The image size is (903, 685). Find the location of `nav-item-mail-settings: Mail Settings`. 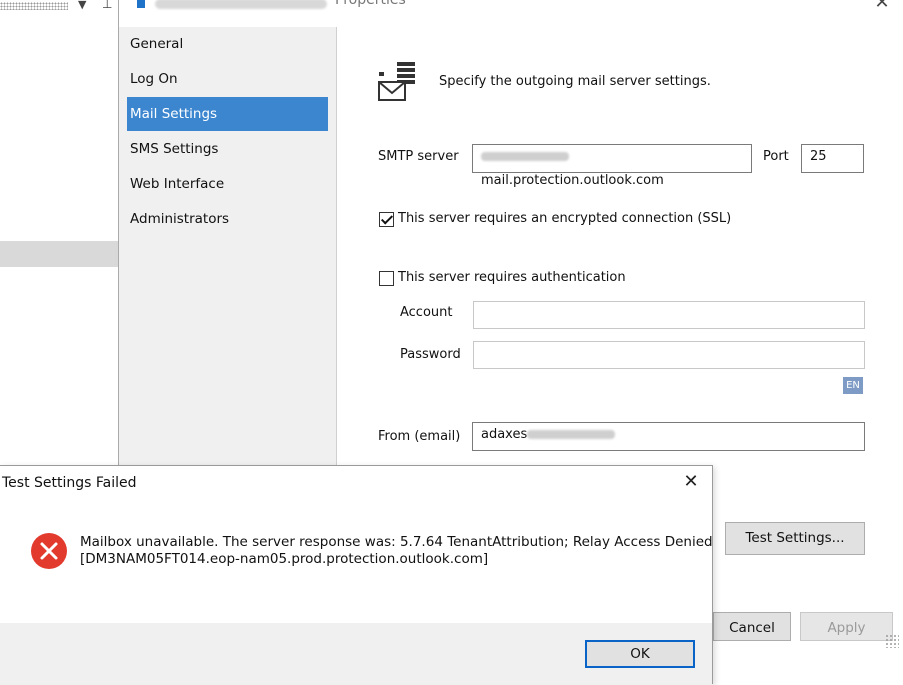

nav-item-mail-settings: Mail Settings is located at coordinates (227, 114).